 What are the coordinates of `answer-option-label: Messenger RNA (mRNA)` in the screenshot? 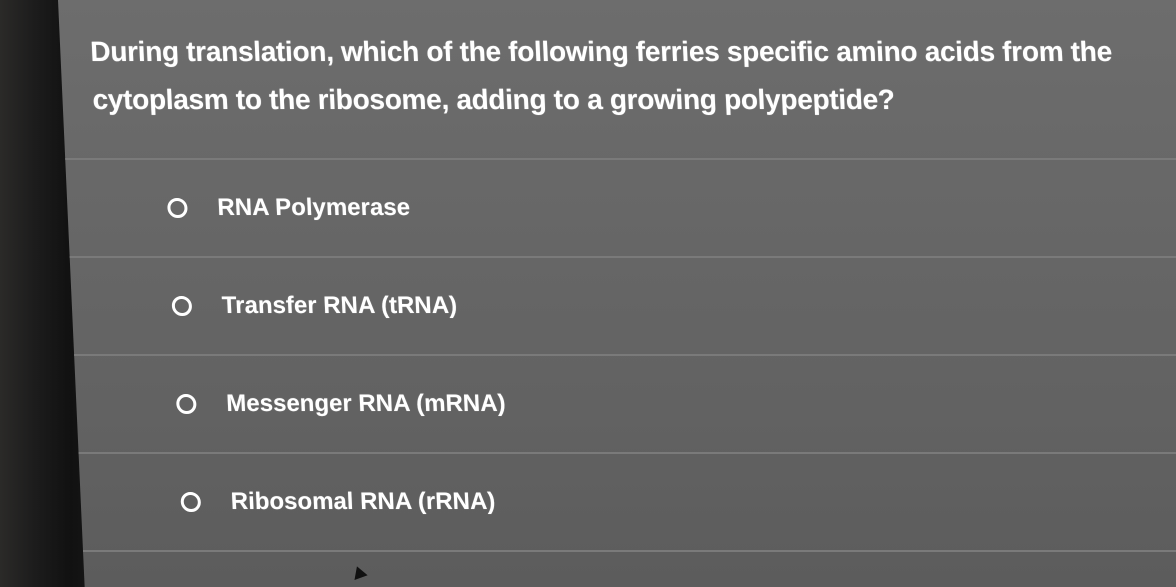 It's located at (366, 403).